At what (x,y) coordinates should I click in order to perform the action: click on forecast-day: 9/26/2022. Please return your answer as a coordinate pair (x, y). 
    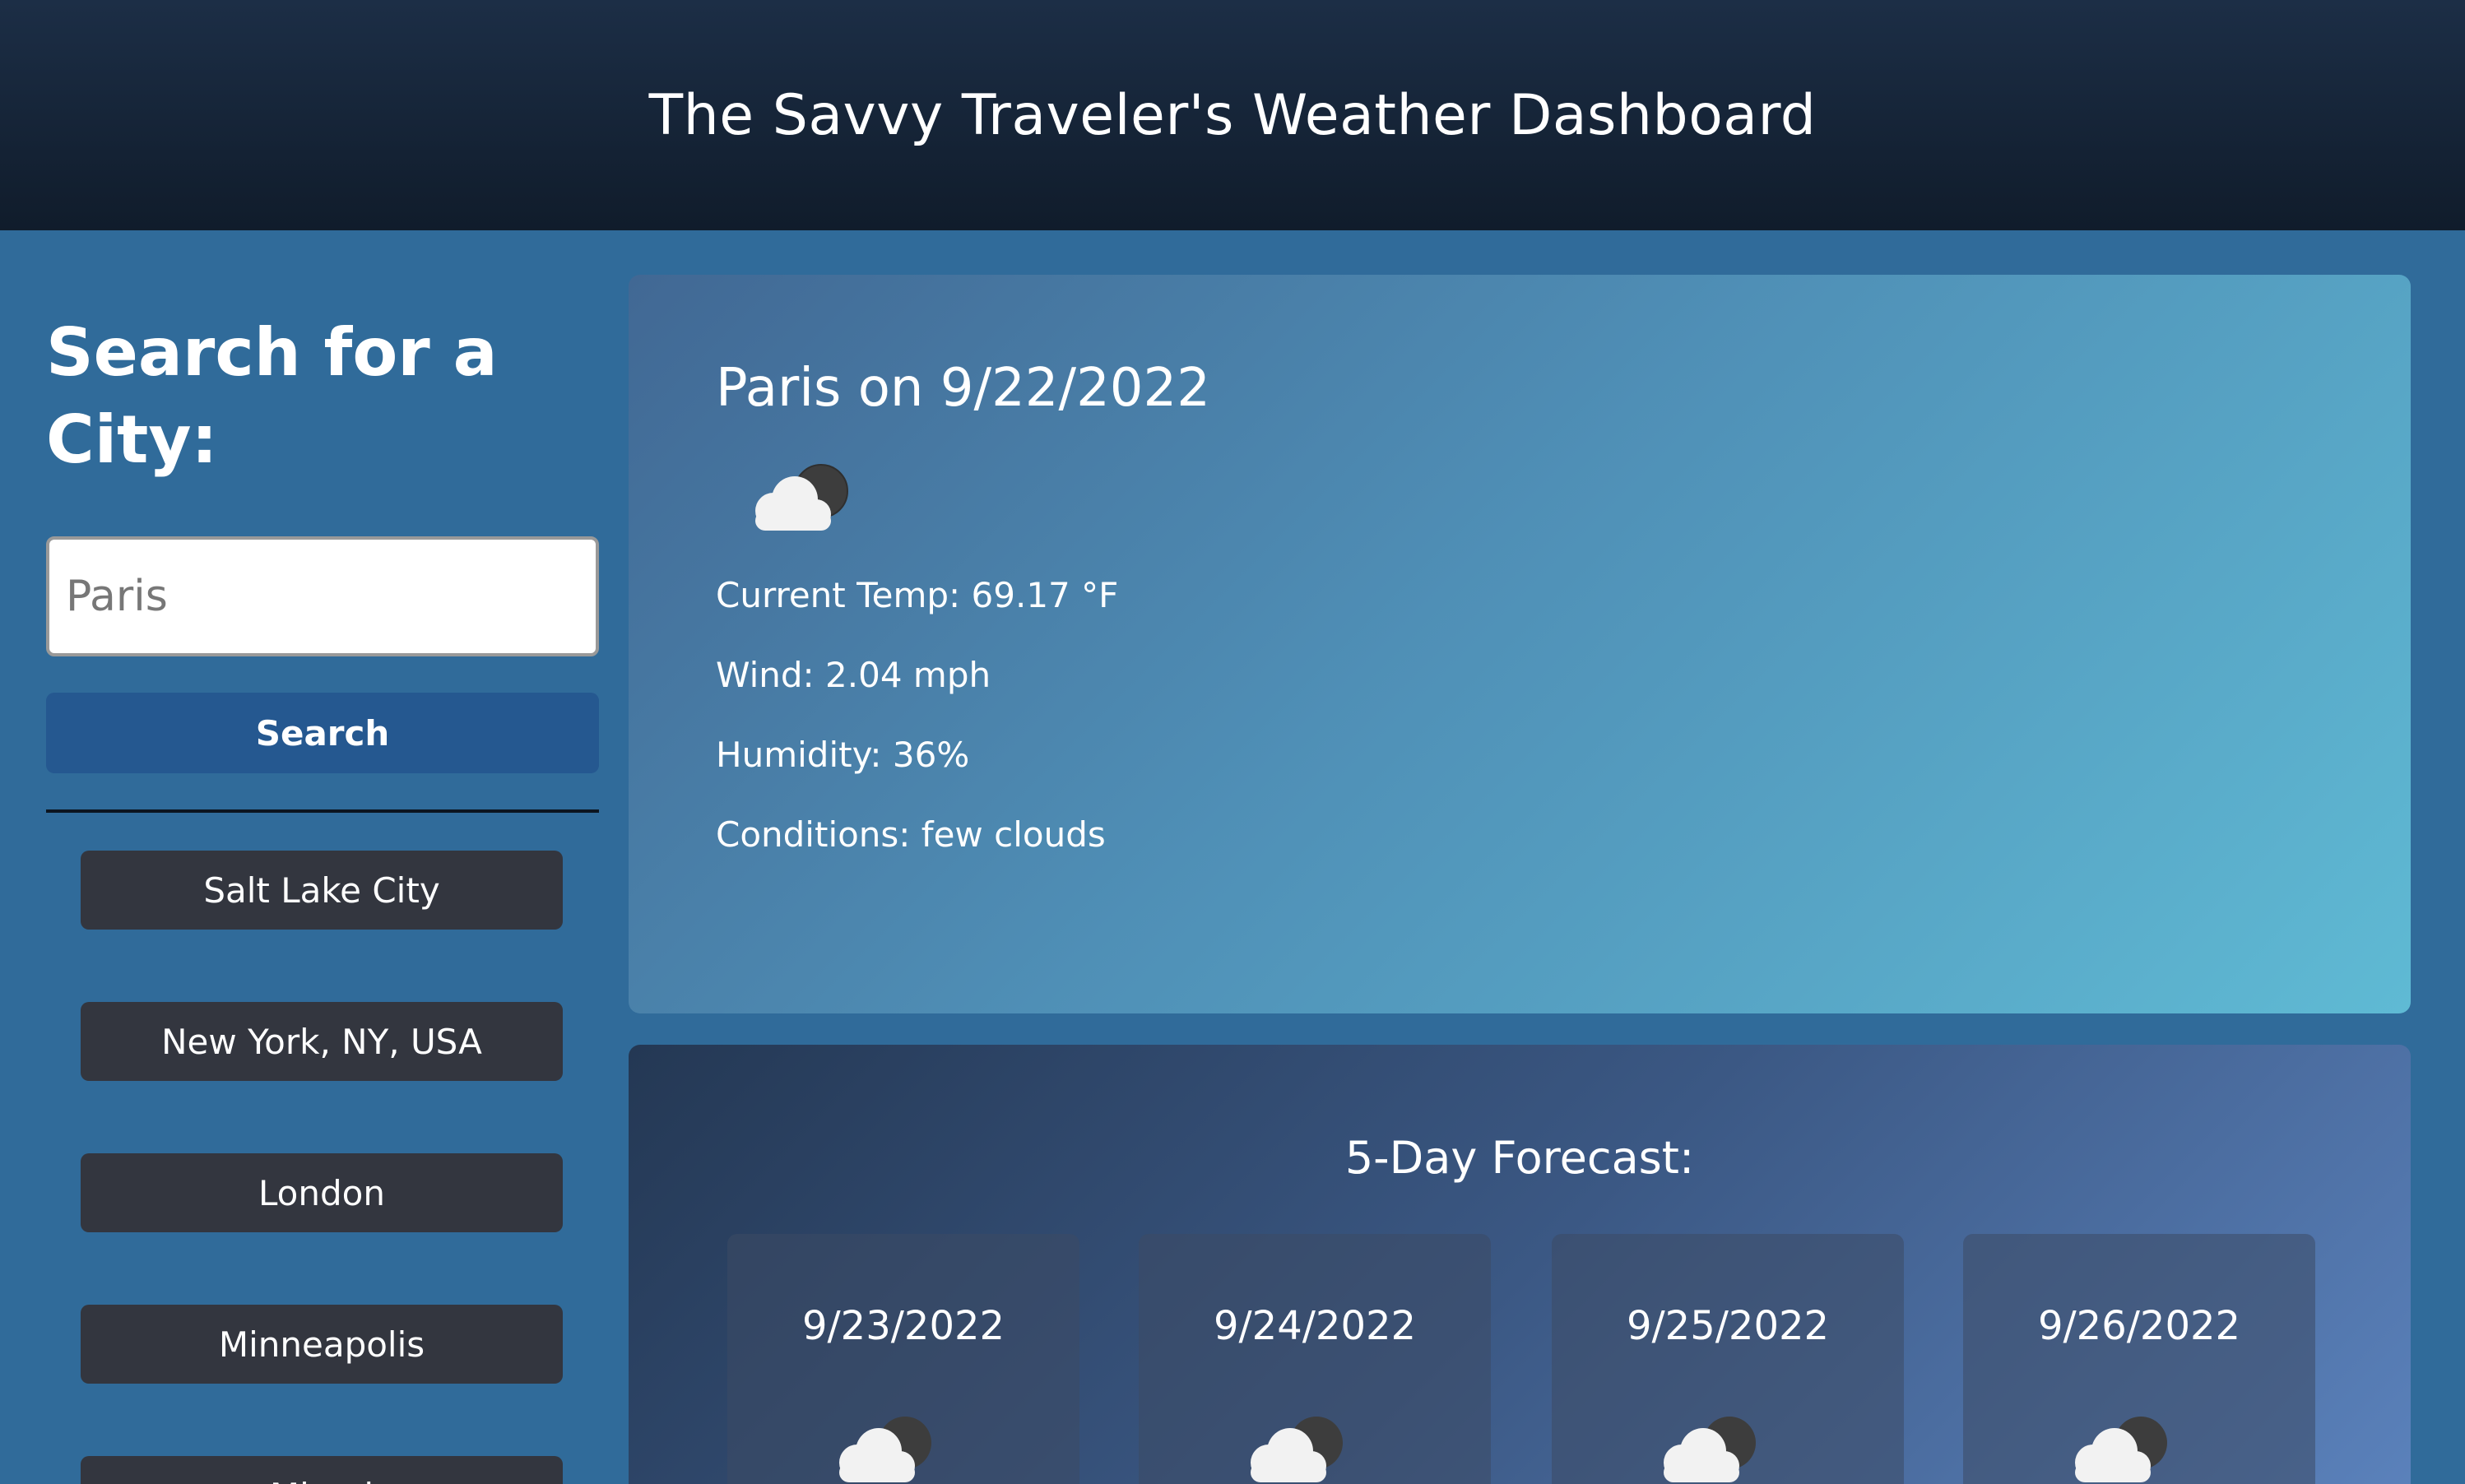
    Looking at the image, I should click on (2139, 1359).